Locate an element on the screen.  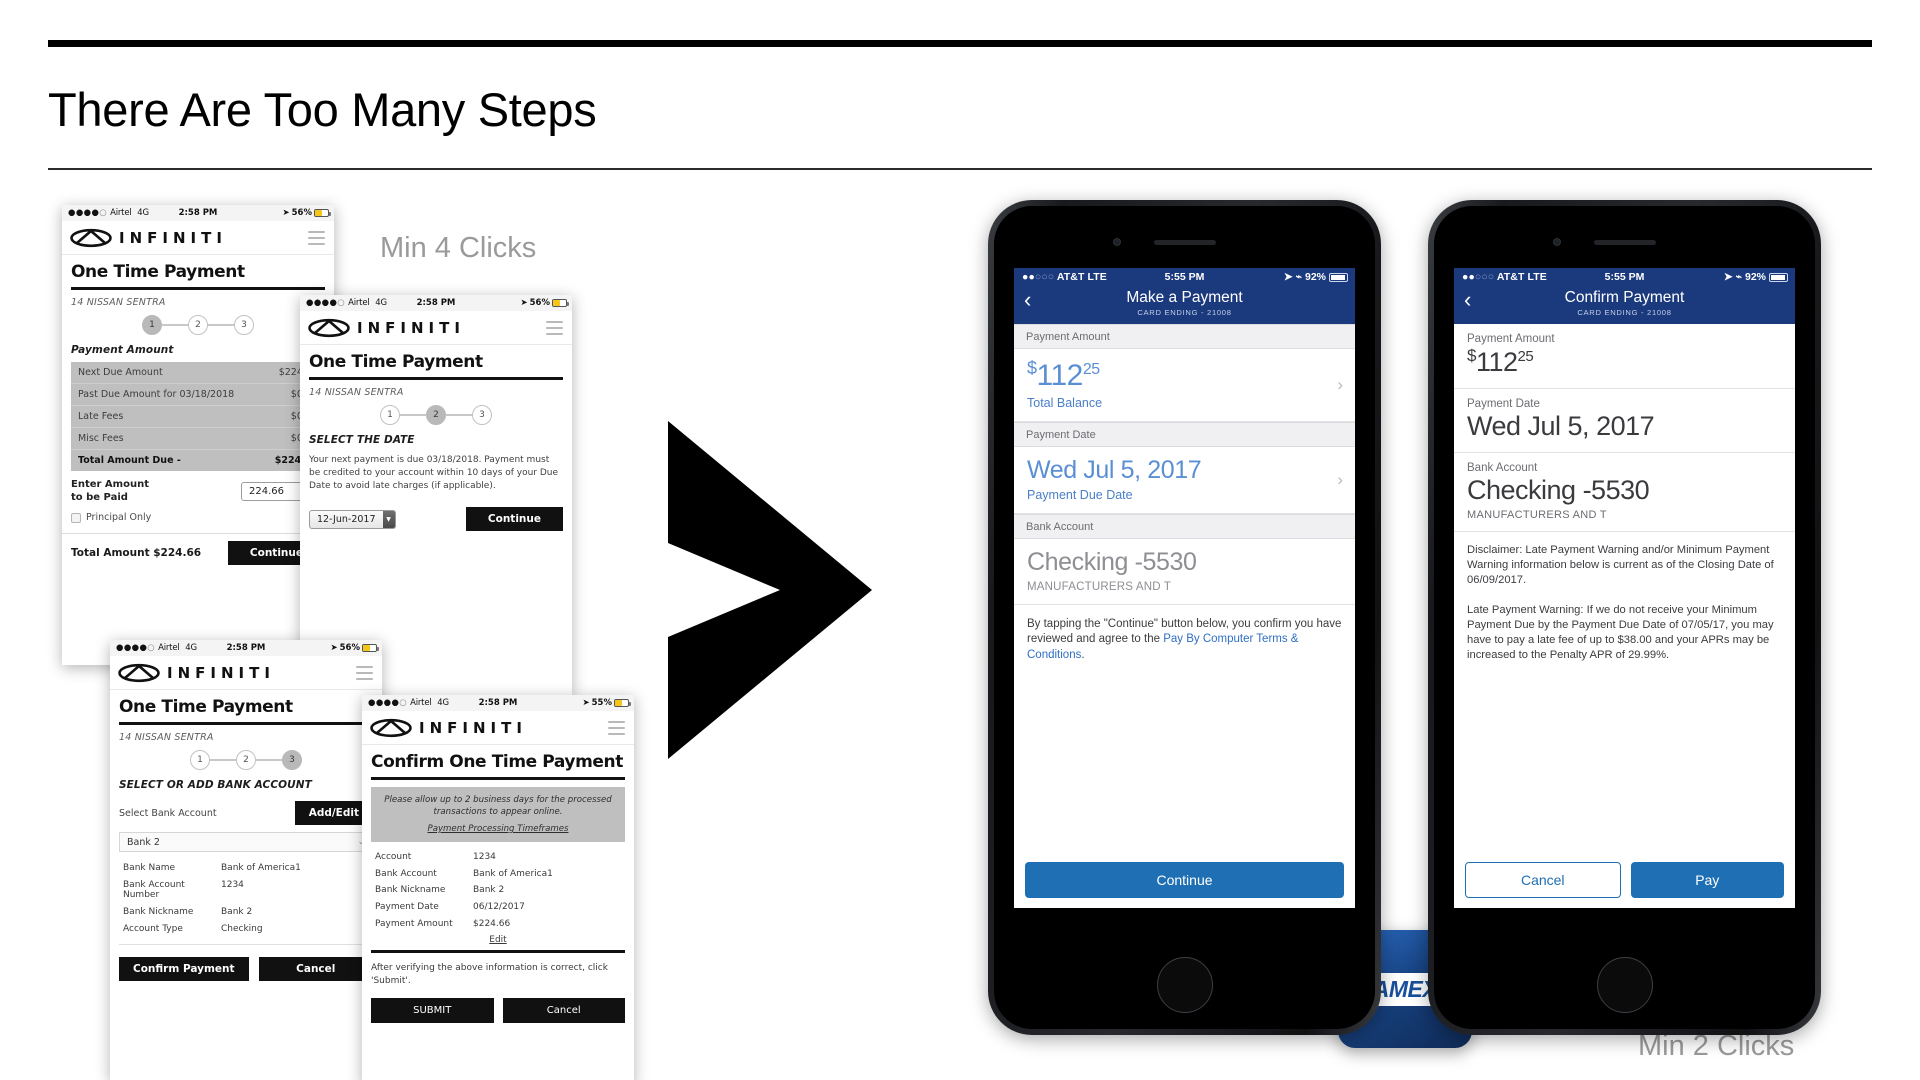
date-row: 12-Jun-2017 ▼ Continue is located at coordinates (436, 517).